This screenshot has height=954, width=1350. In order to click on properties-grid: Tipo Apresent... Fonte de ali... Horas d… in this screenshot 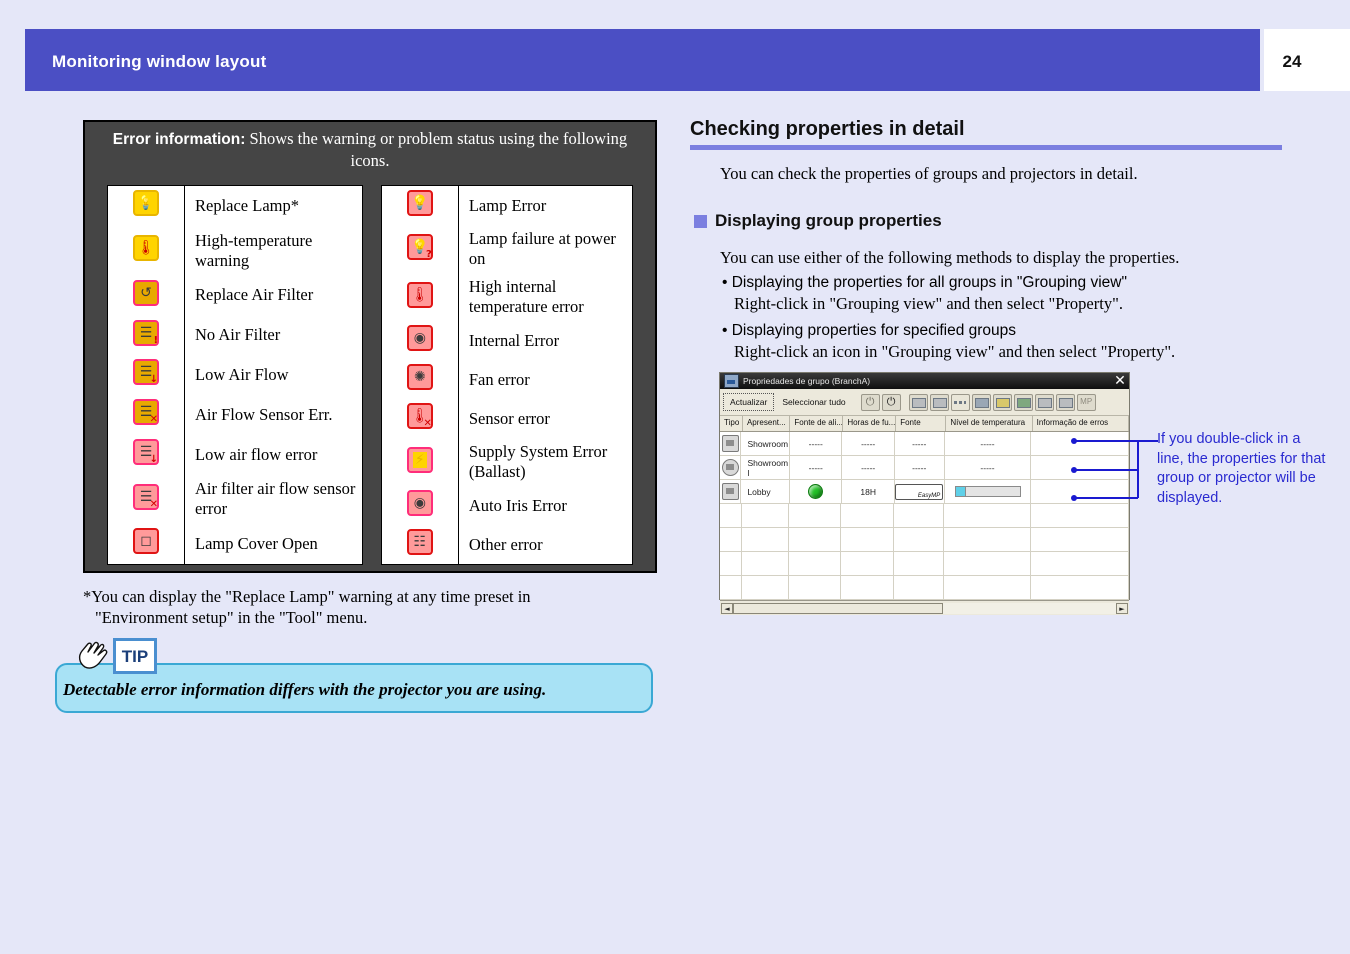, I will do `click(925, 508)`.